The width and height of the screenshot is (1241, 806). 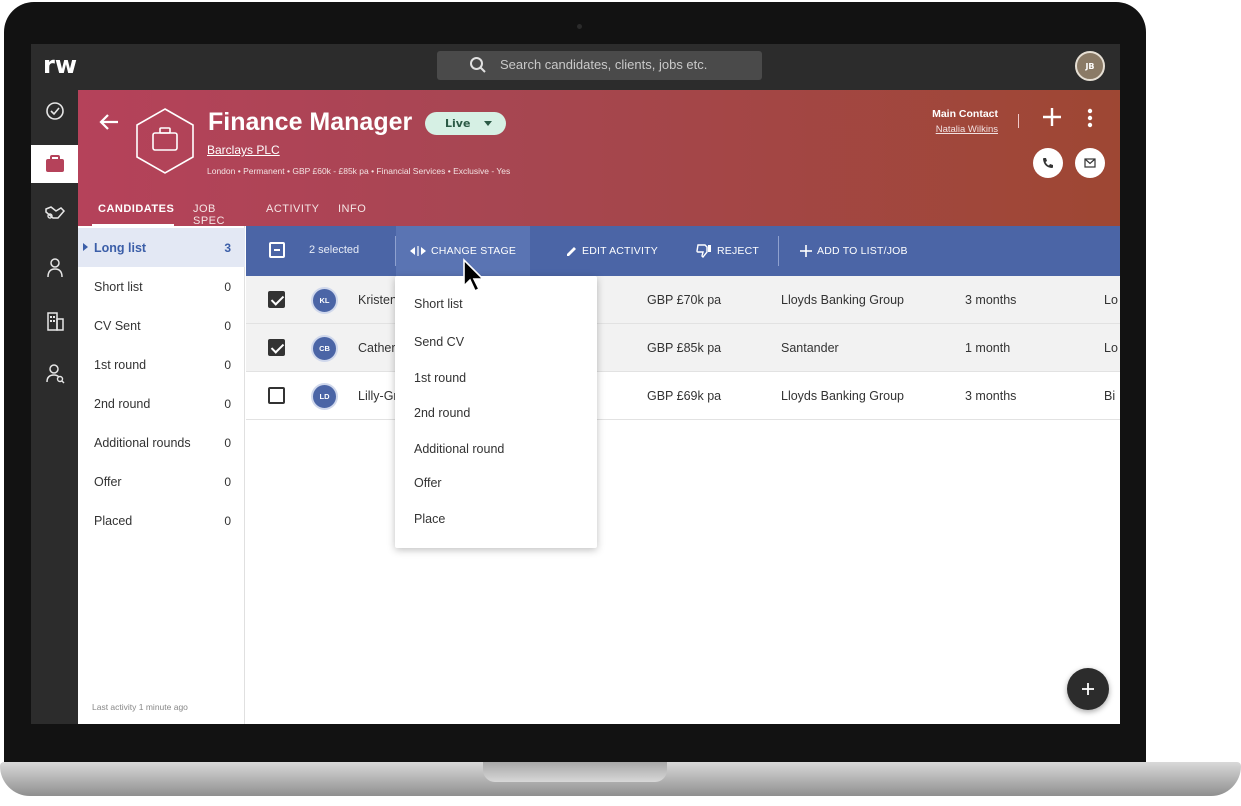 I want to click on edit-activity-button: EDIT ACTIVITY, so click(x=612, y=251).